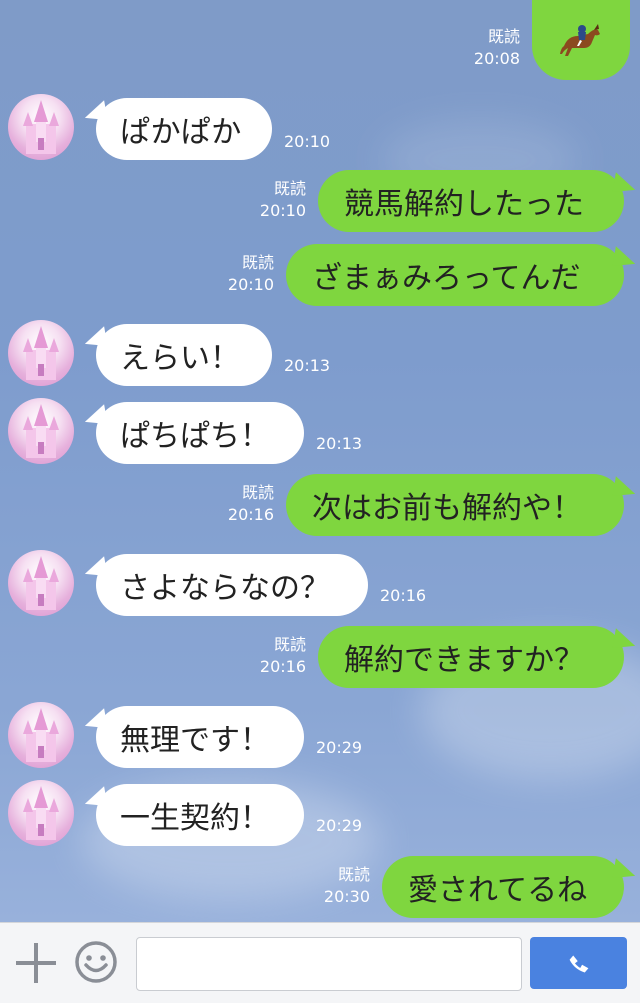 This screenshot has width=640, height=1003. What do you see at coordinates (180, 358) in the screenshot?
I see `message-text: えらい！` at bounding box center [180, 358].